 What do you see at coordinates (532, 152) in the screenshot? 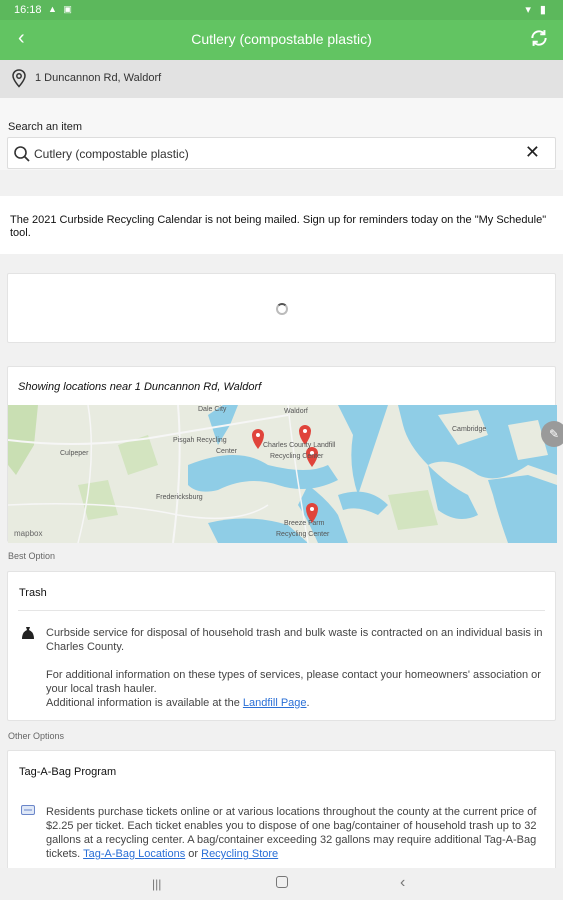
I see `clear-icon: ✕` at bounding box center [532, 152].